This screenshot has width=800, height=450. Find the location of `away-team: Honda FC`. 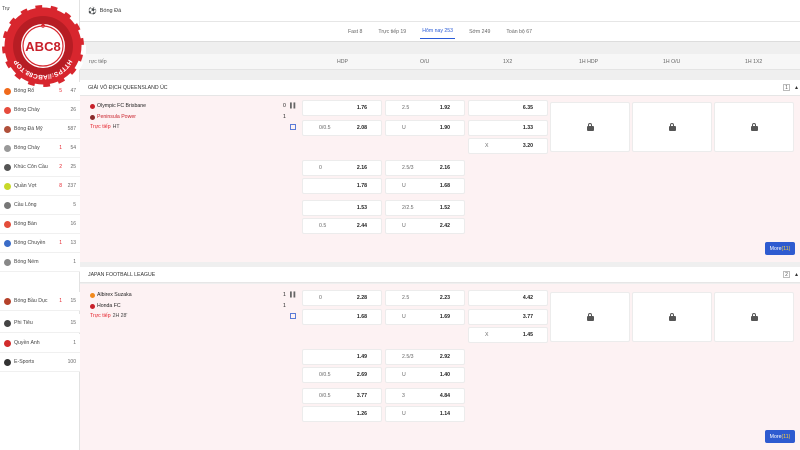

away-team: Honda FC is located at coordinates (105, 306).